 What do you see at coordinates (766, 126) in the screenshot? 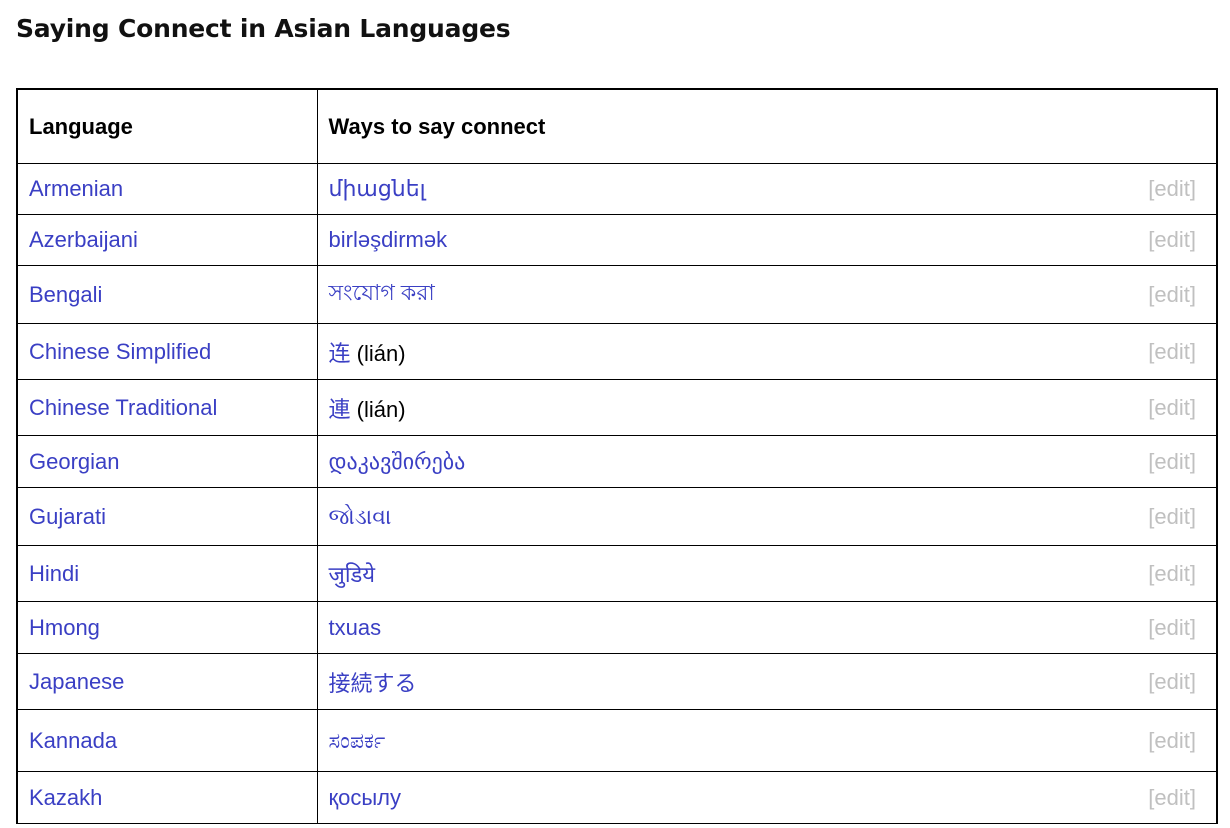
I see `ways-column-header: Ways to say connect` at bounding box center [766, 126].